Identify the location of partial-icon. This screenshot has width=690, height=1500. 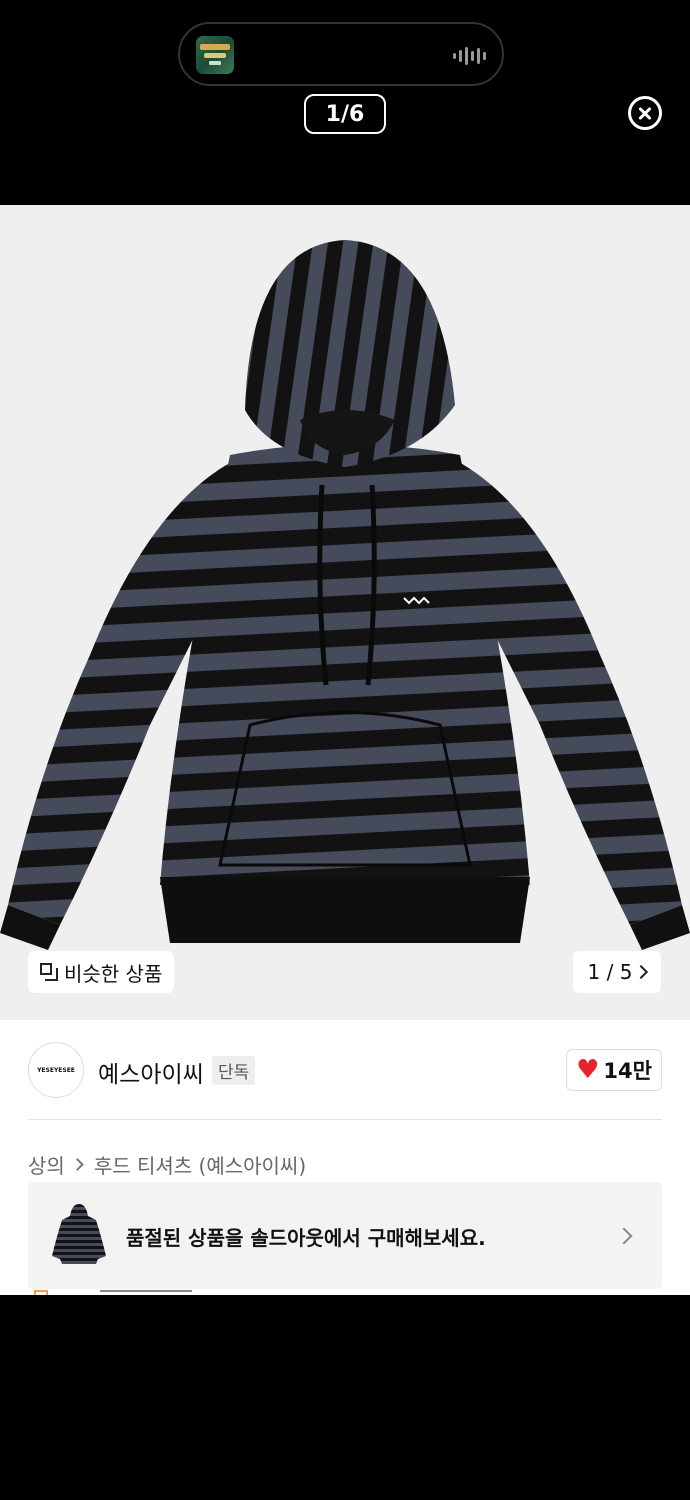
(41, 1292).